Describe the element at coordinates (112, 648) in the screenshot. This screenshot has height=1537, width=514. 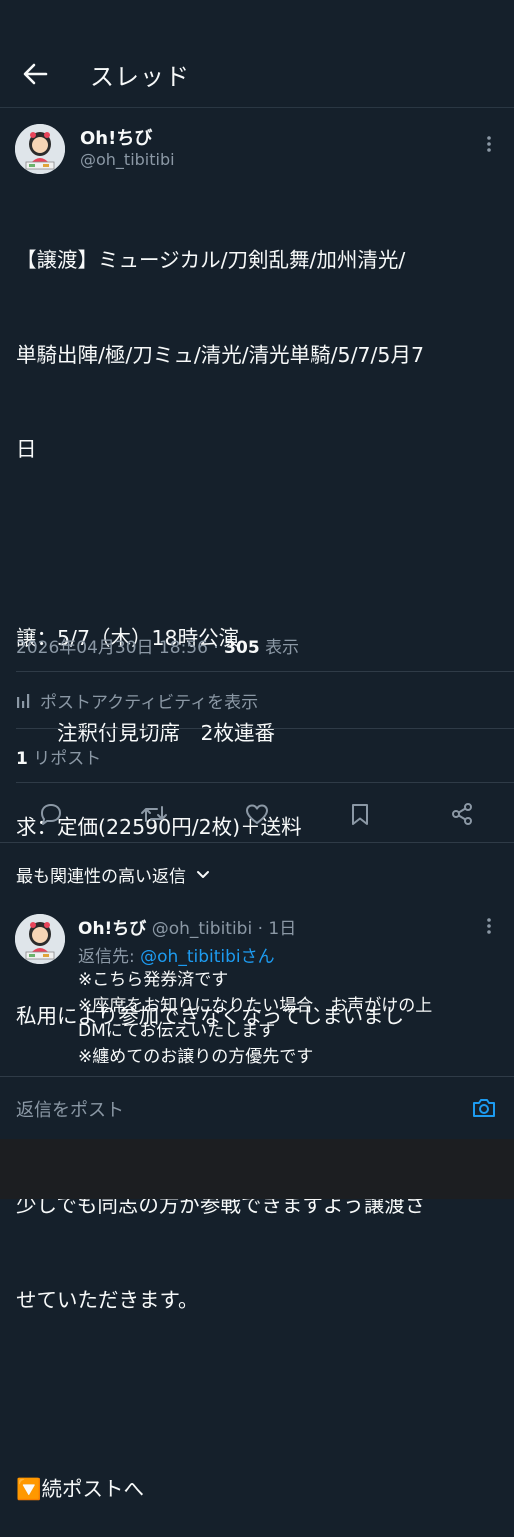
I see `post-timestamp: 2026年04月30日 18:56` at that location.